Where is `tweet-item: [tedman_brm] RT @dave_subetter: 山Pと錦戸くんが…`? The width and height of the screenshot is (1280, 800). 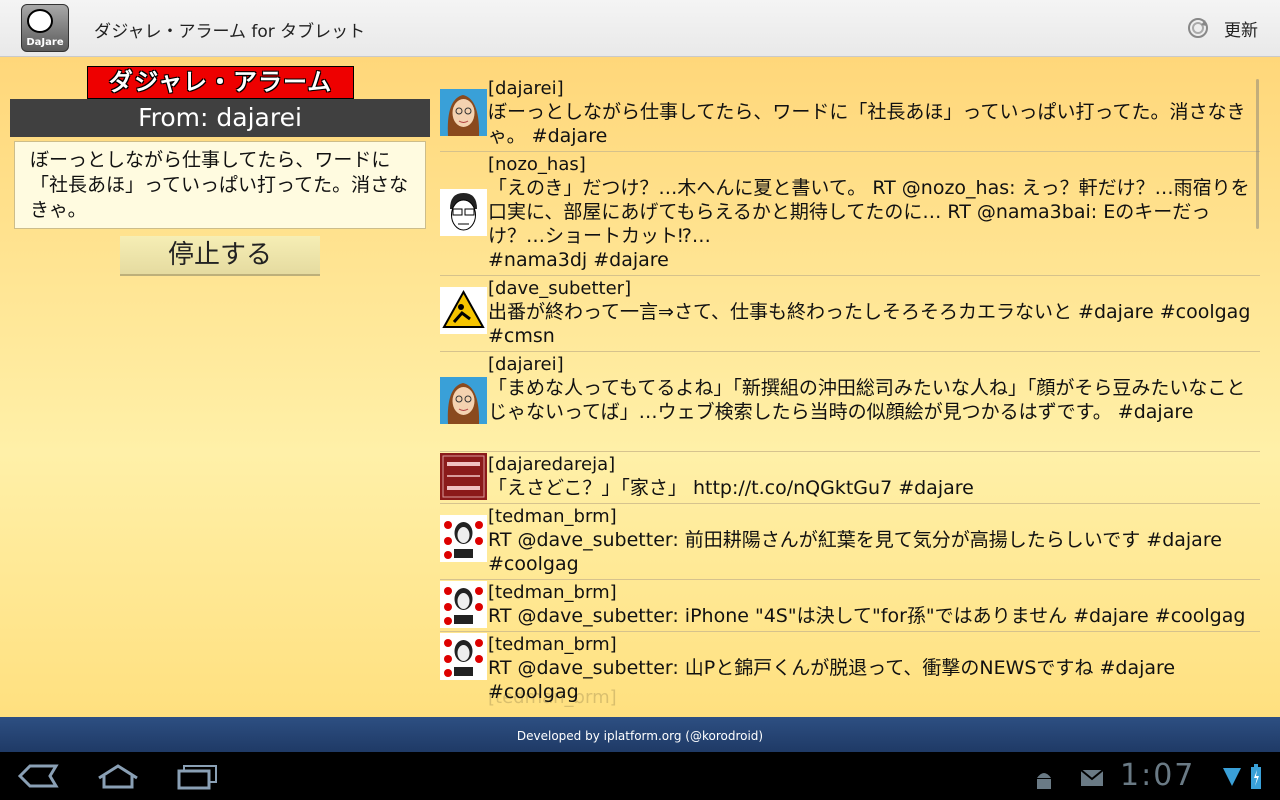
tweet-item: [tedman_brm] RT @dave_subetter: 山Pと錦戸くんが… is located at coordinates (850, 667).